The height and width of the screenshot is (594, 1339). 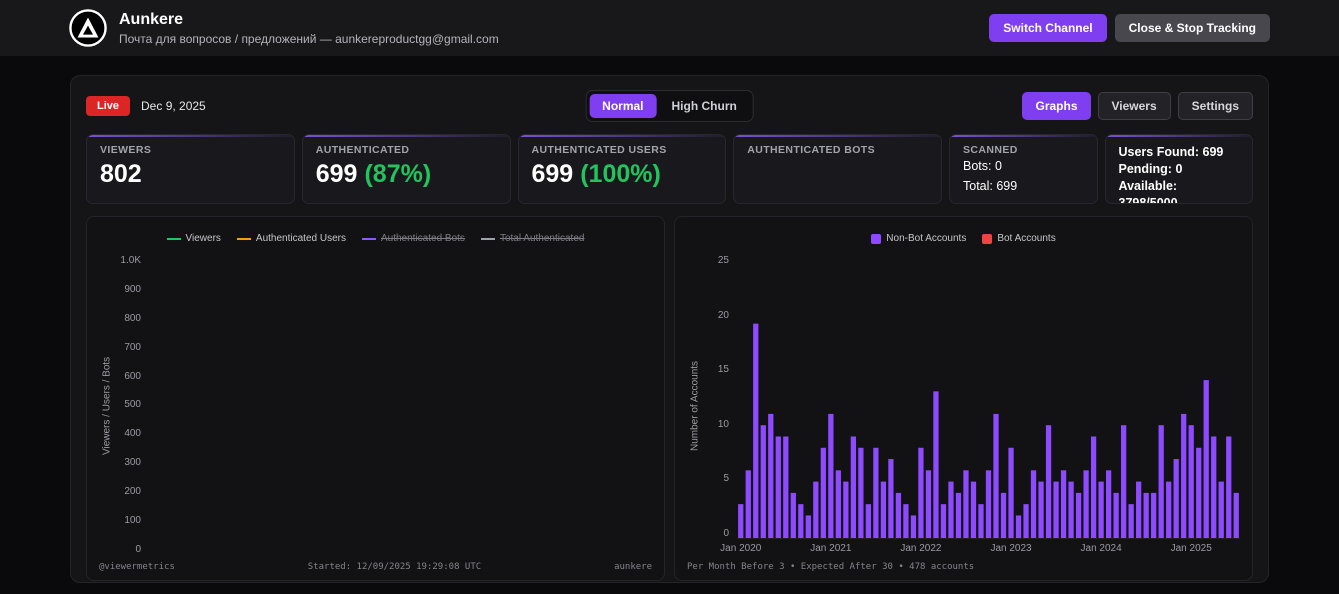 I want to click on legend-label: Viewers, so click(x=203, y=238).